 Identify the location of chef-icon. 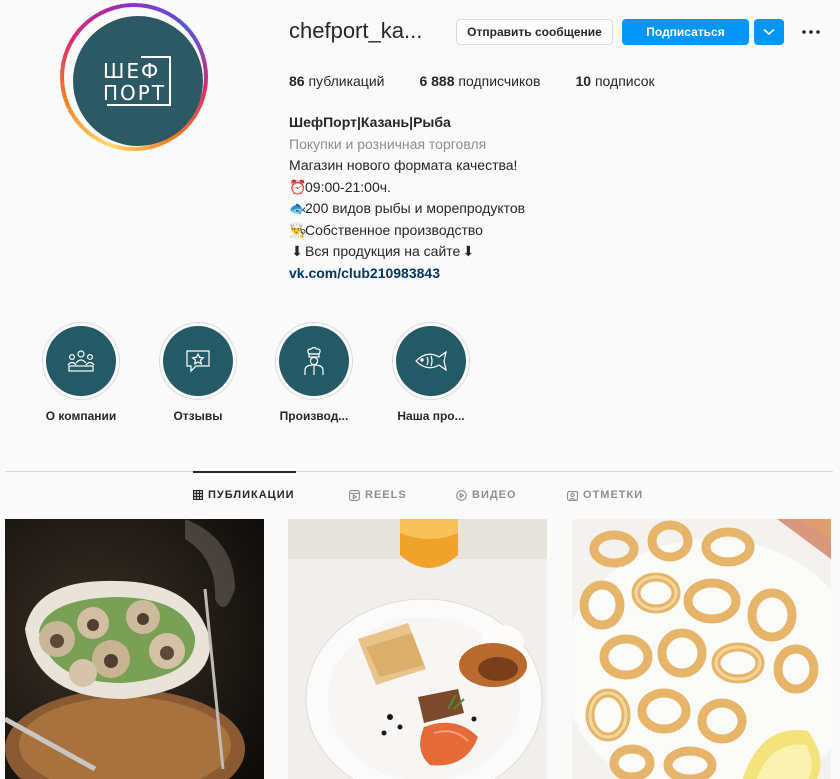
(314, 360).